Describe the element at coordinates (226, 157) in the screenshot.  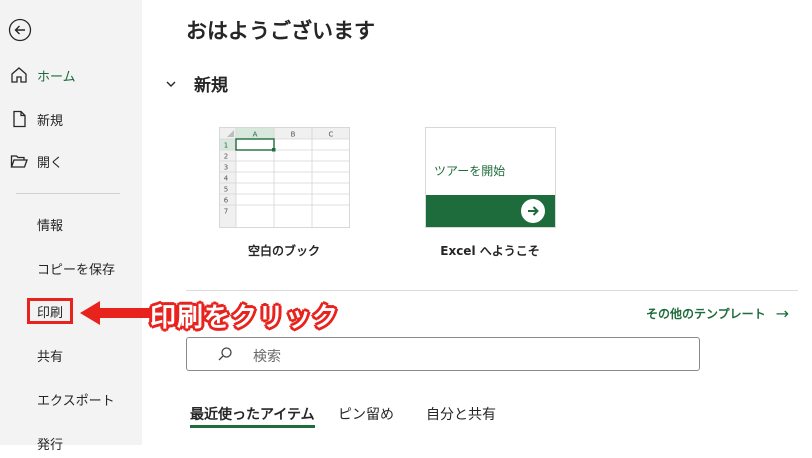
I see `grid-row-label: 2` at that location.